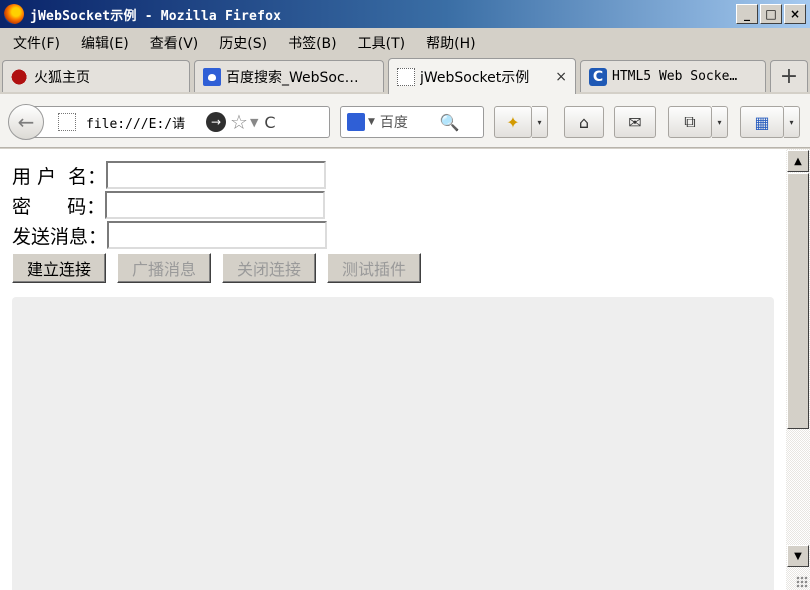 The height and width of the screenshot is (590, 810). What do you see at coordinates (584, 122) in the screenshot?
I see `home-button: ⌂` at bounding box center [584, 122].